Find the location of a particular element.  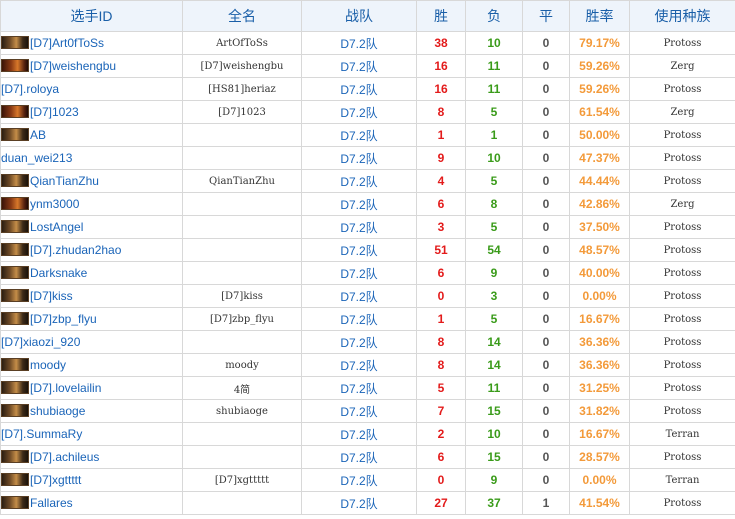

wins-cell: 51 is located at coordinates (441, 250).